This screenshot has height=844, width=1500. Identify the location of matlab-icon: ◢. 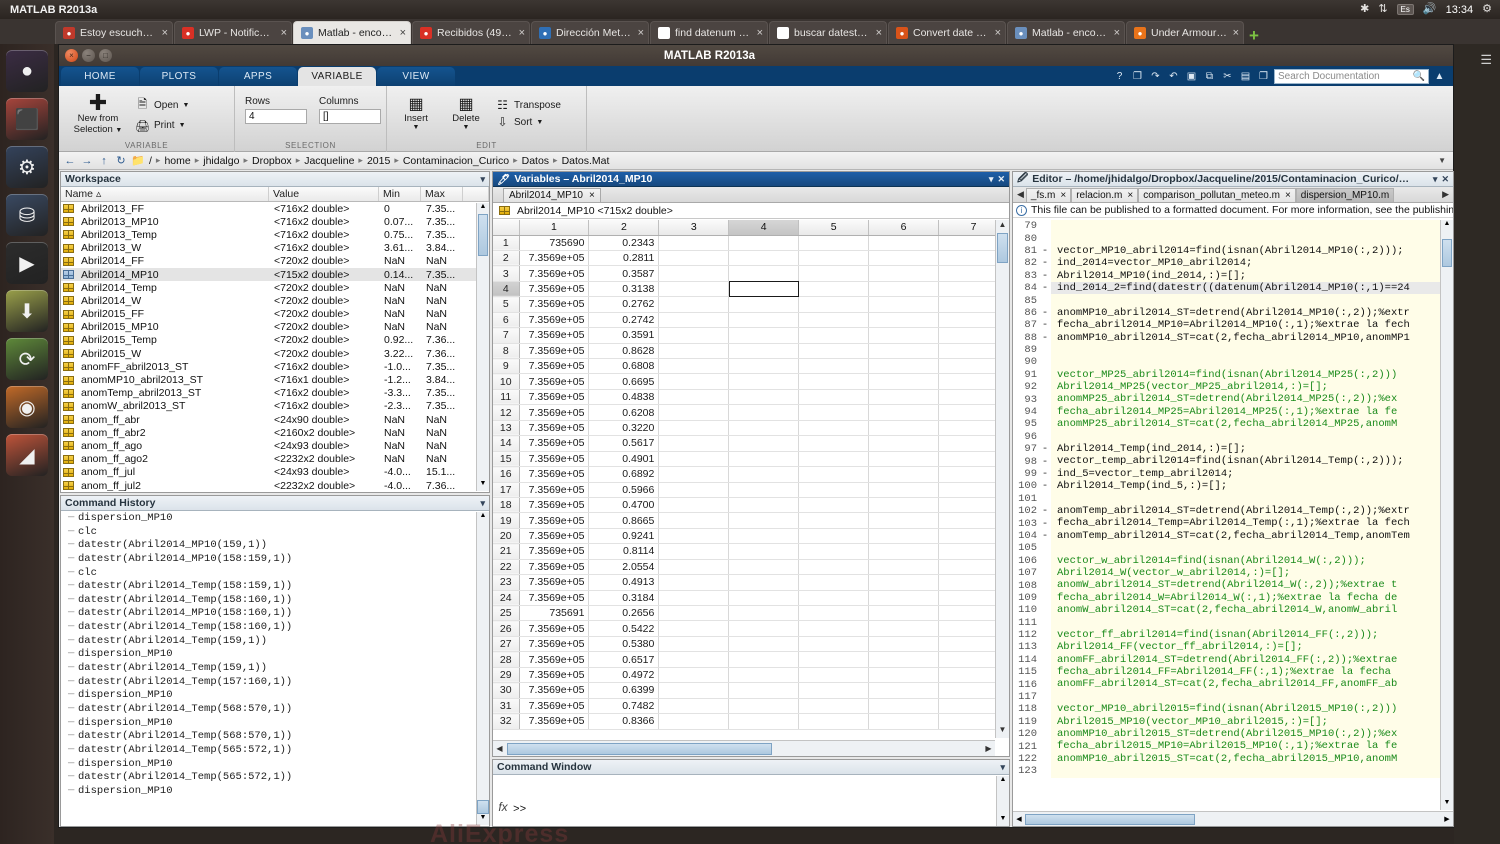
(27, 455).